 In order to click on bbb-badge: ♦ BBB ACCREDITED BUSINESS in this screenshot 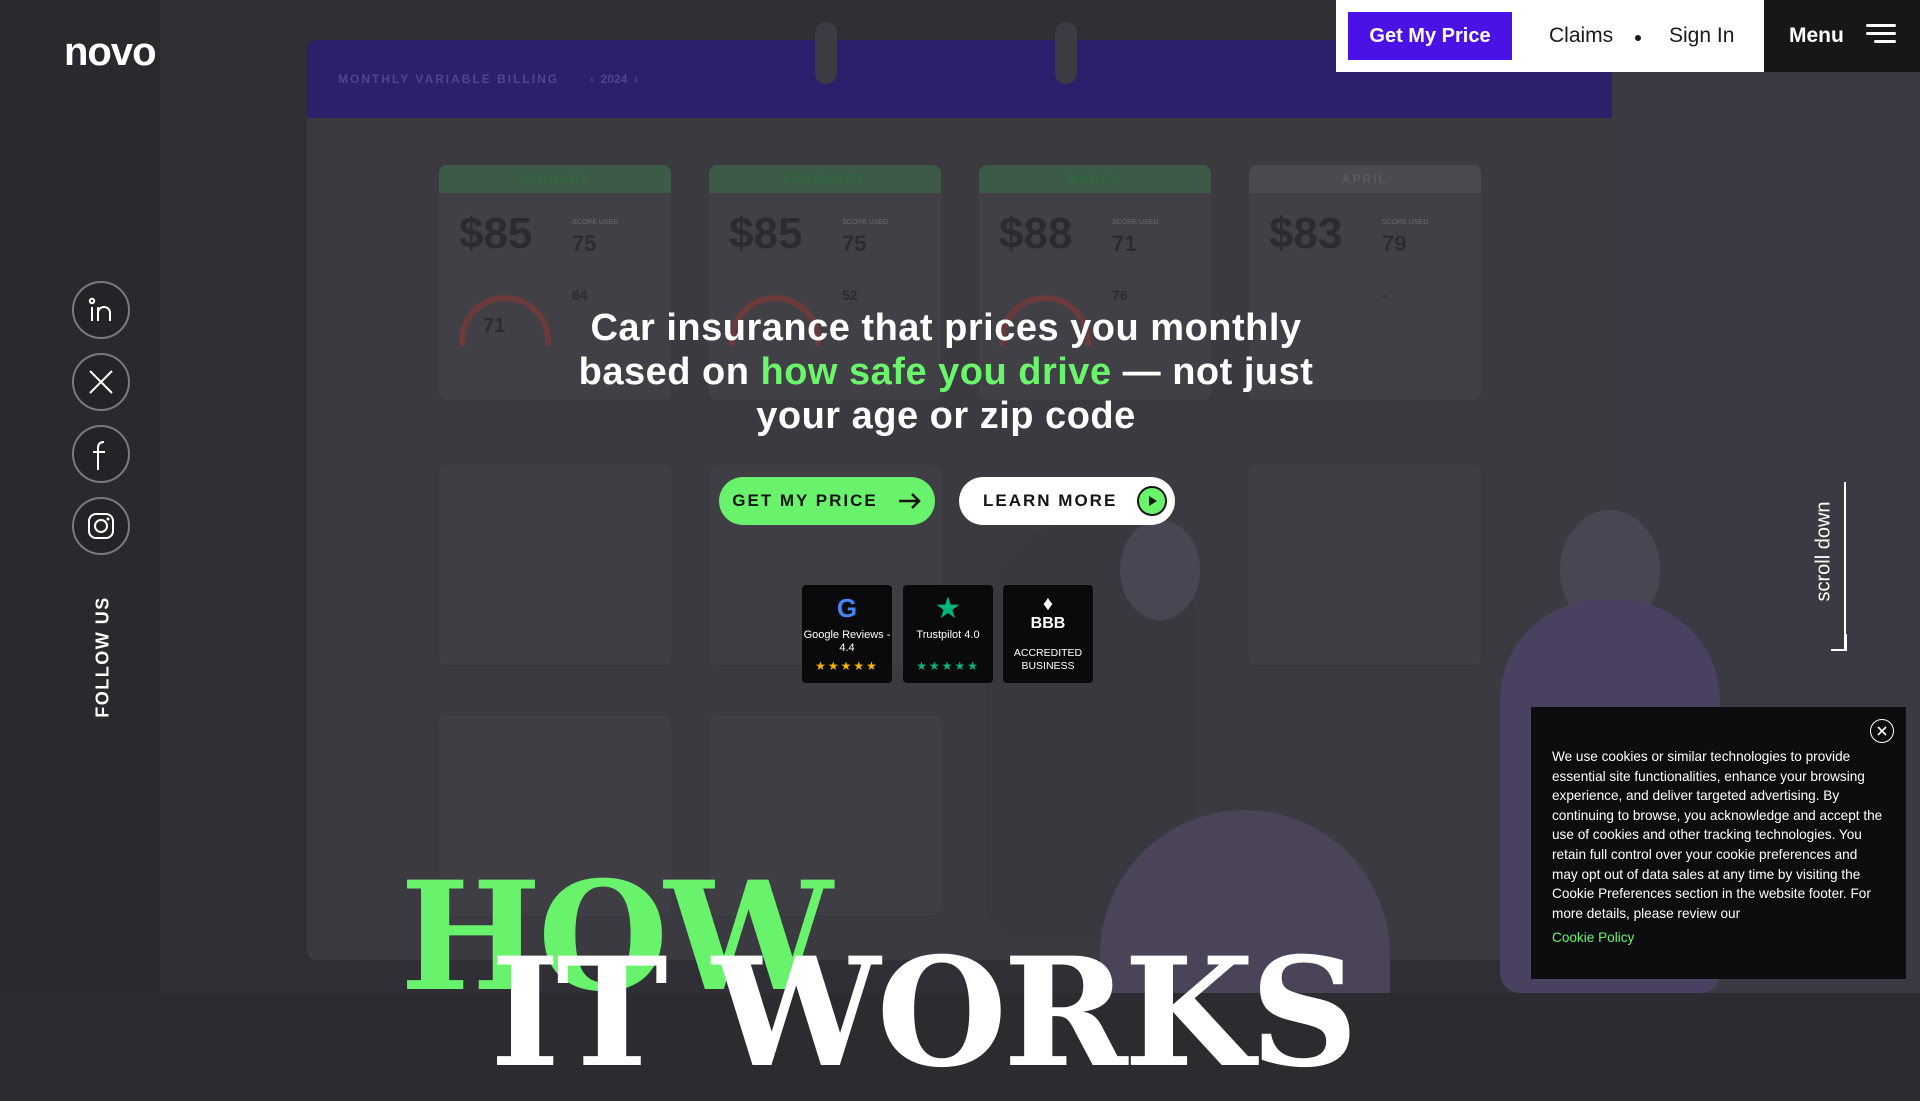, I will do `click(1048, 634)`.